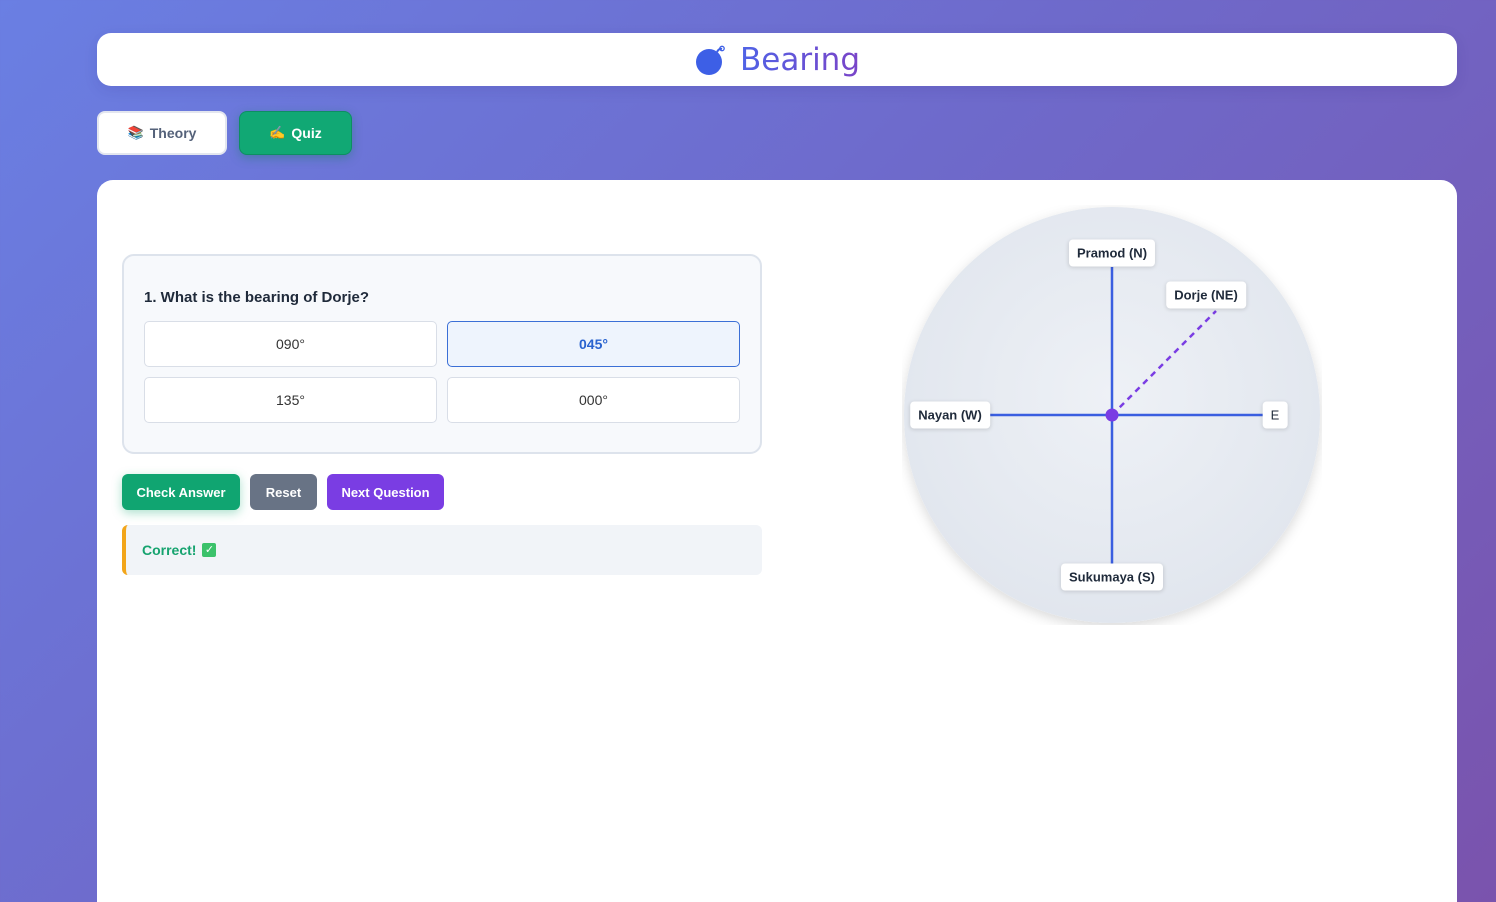 This screenshot has height=902, width=1496. Describe the element at coordinates (181, 492) in the screenshot. I see `check-answer-button: Check Answer` at that location.